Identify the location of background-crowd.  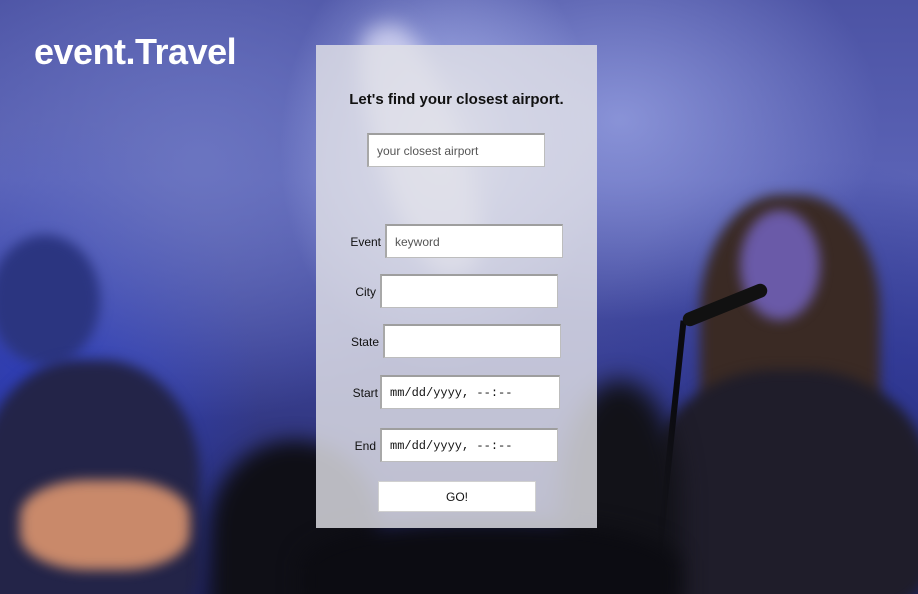
(490, 557).